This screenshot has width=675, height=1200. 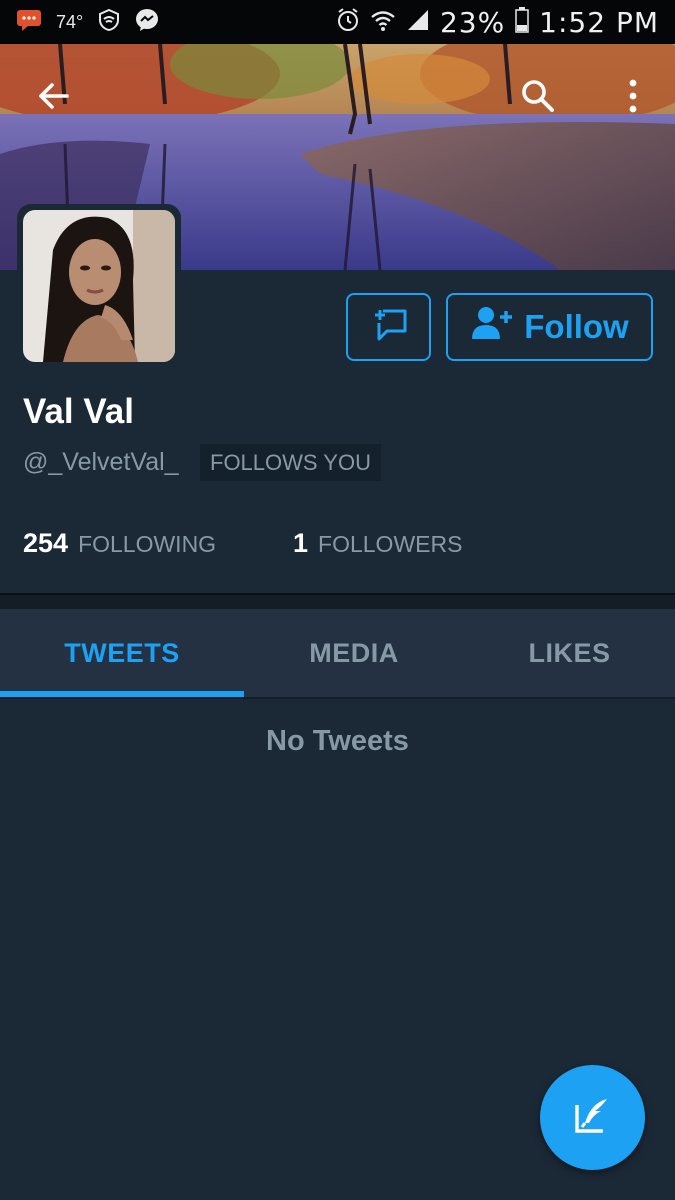 I want to click on back-button, so click(x=53, y=98).